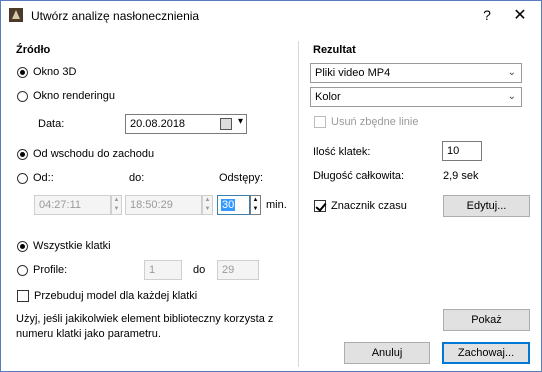  I want to click on color-value: Kolor, so click(328, 97).